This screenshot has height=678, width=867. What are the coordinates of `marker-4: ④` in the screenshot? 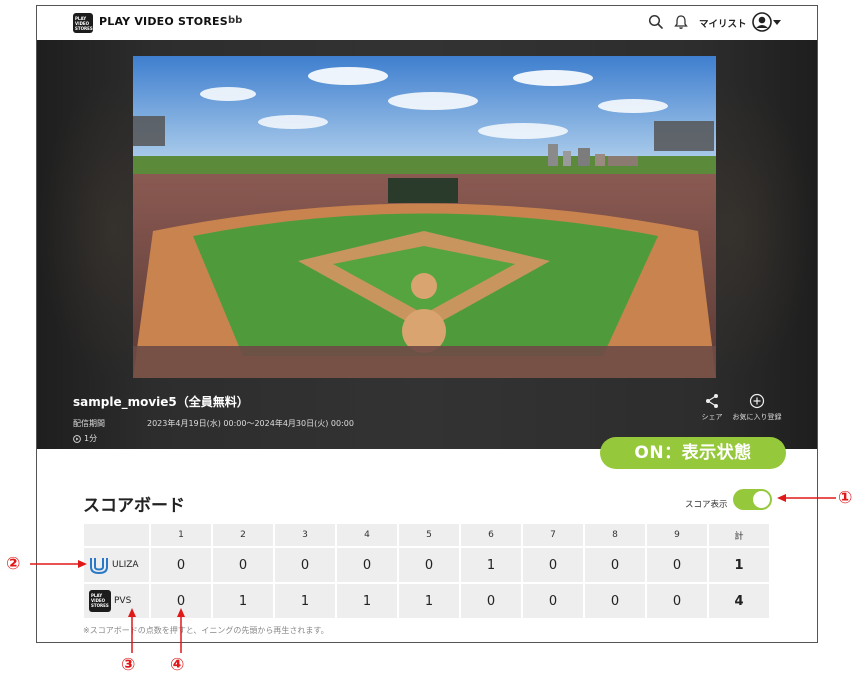 It's located at (177, 665).